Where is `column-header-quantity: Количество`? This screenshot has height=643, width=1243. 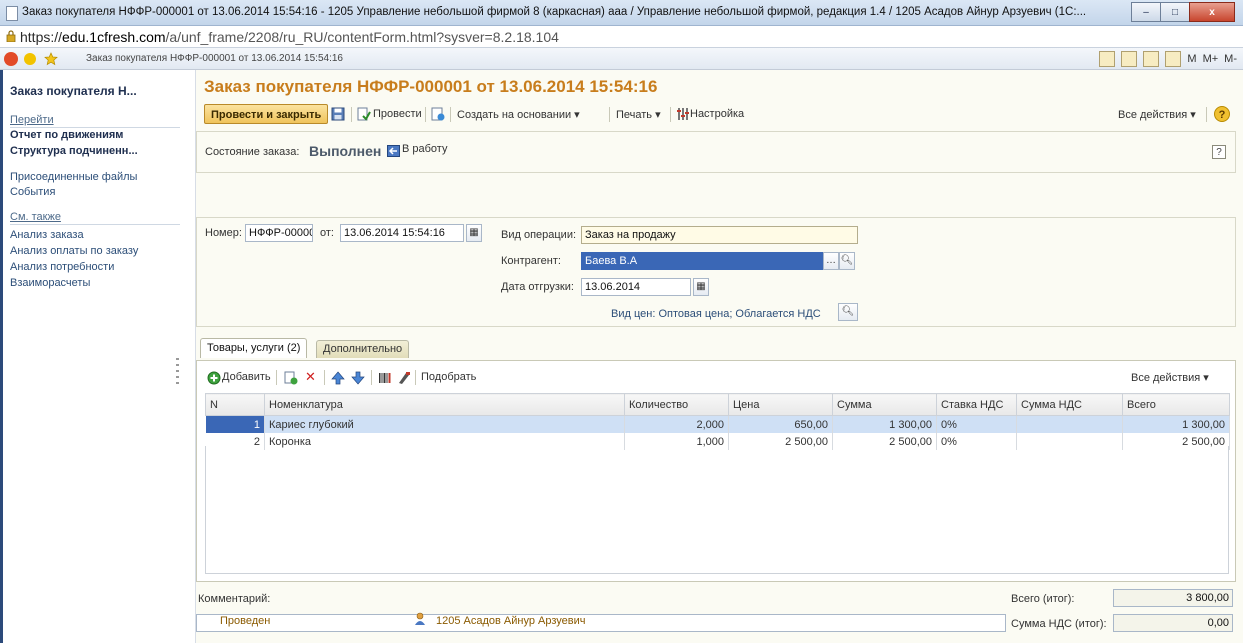 column-header-quantity: Количество is located at coordinates (676, 404).